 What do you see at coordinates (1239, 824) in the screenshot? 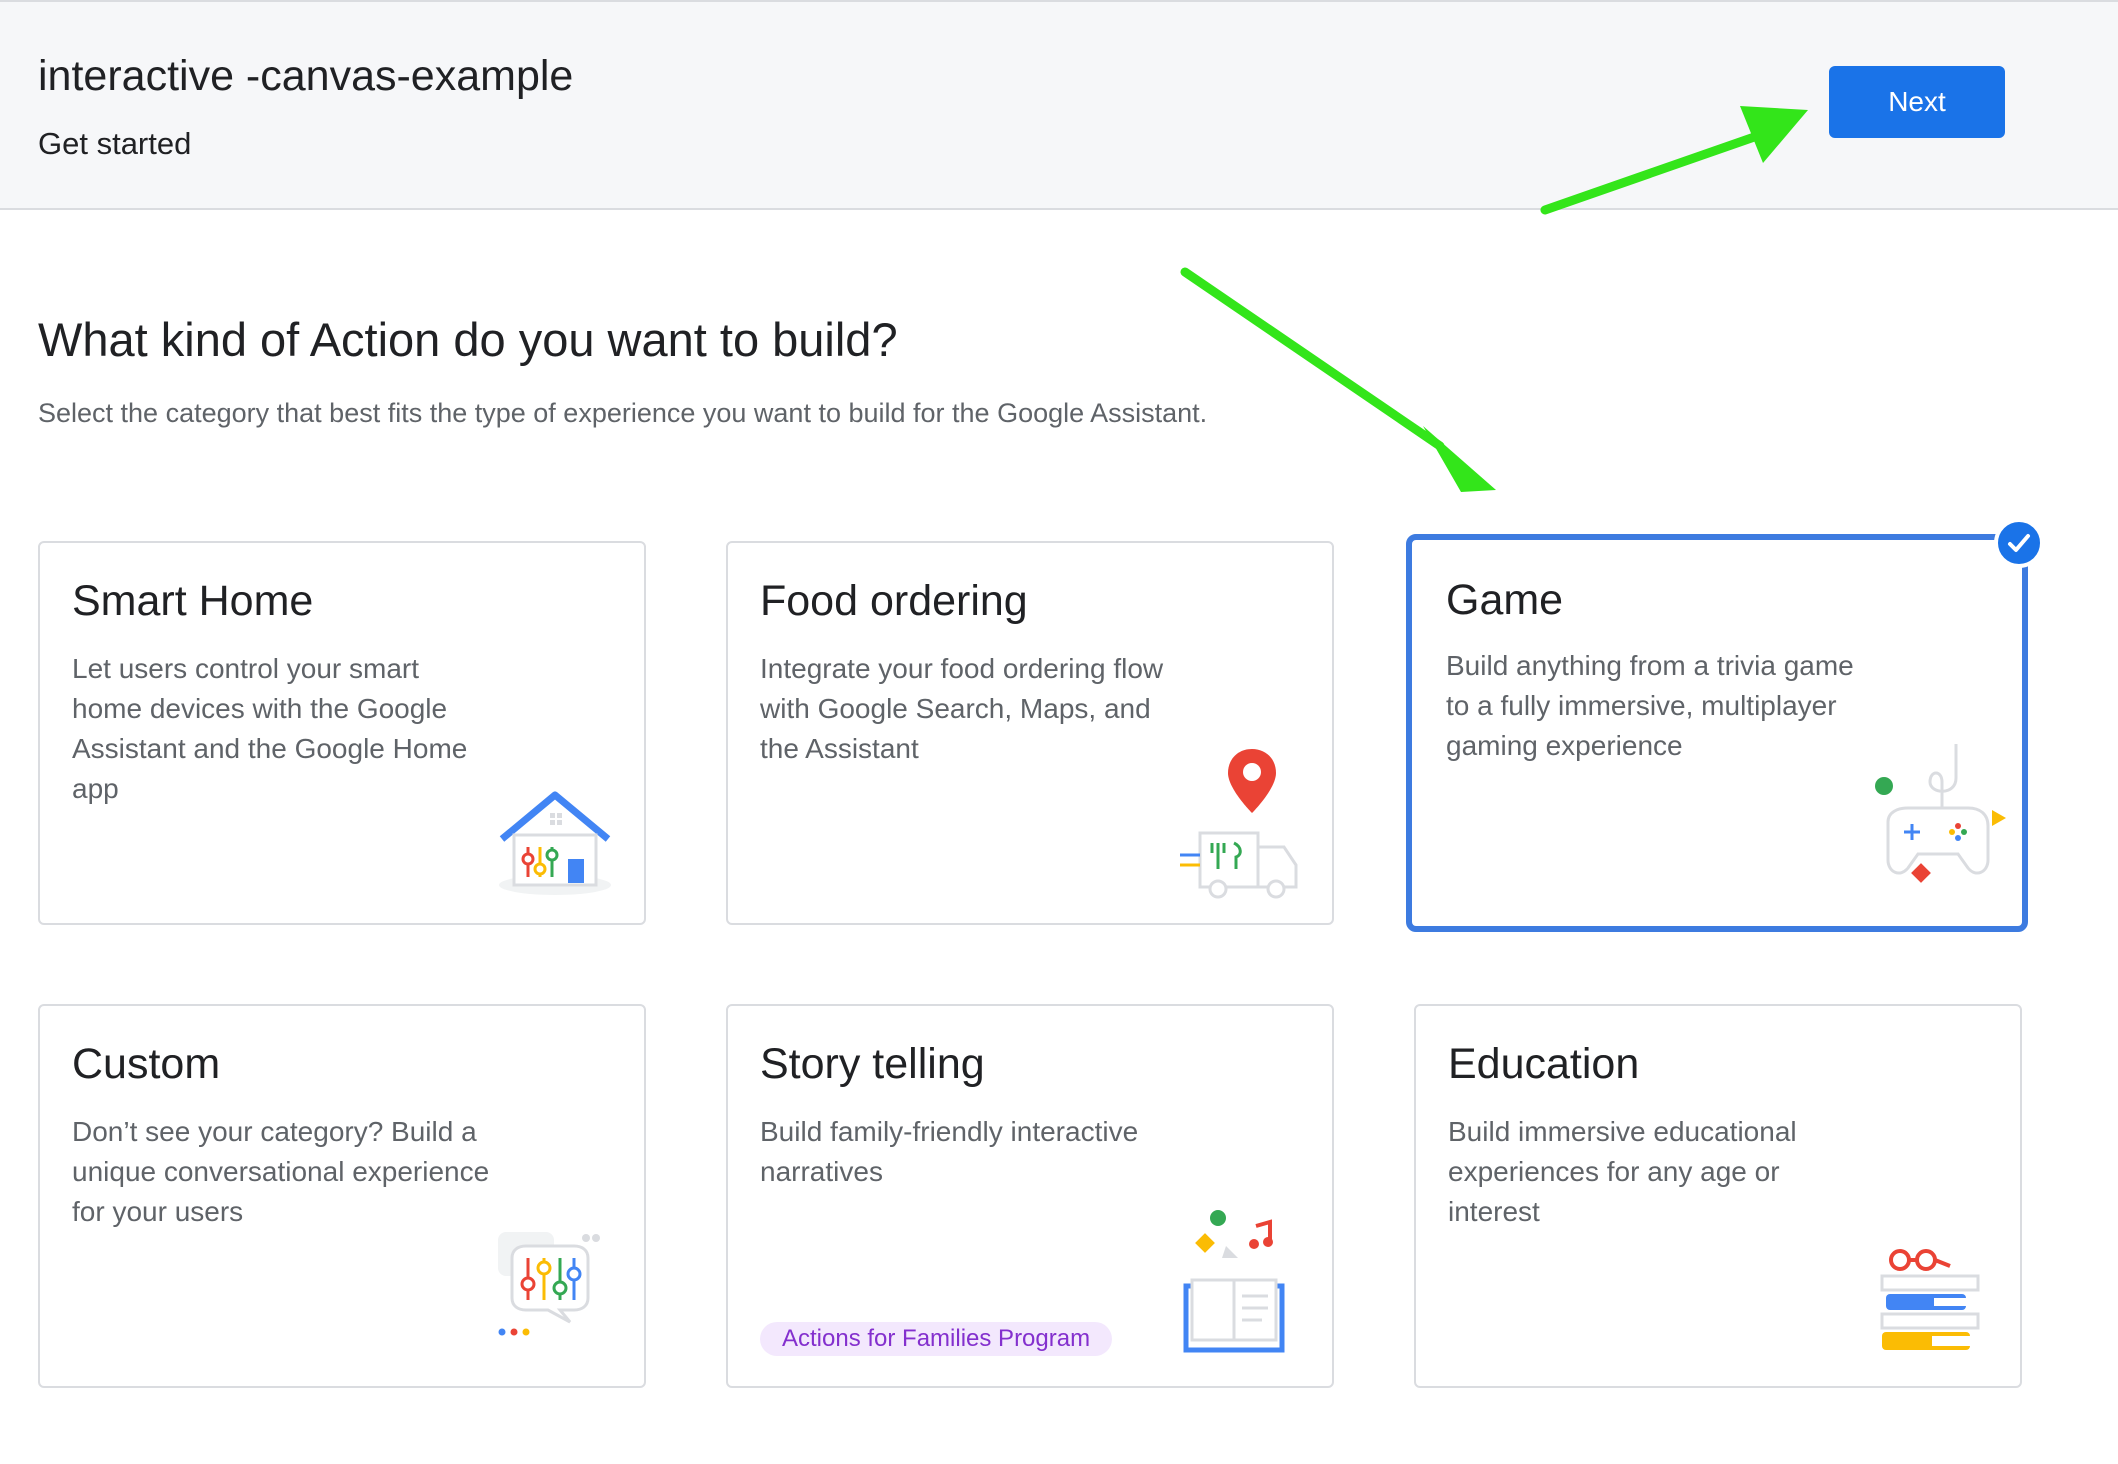
I see `food-truck-icon` at bounding box center [1239, 824].